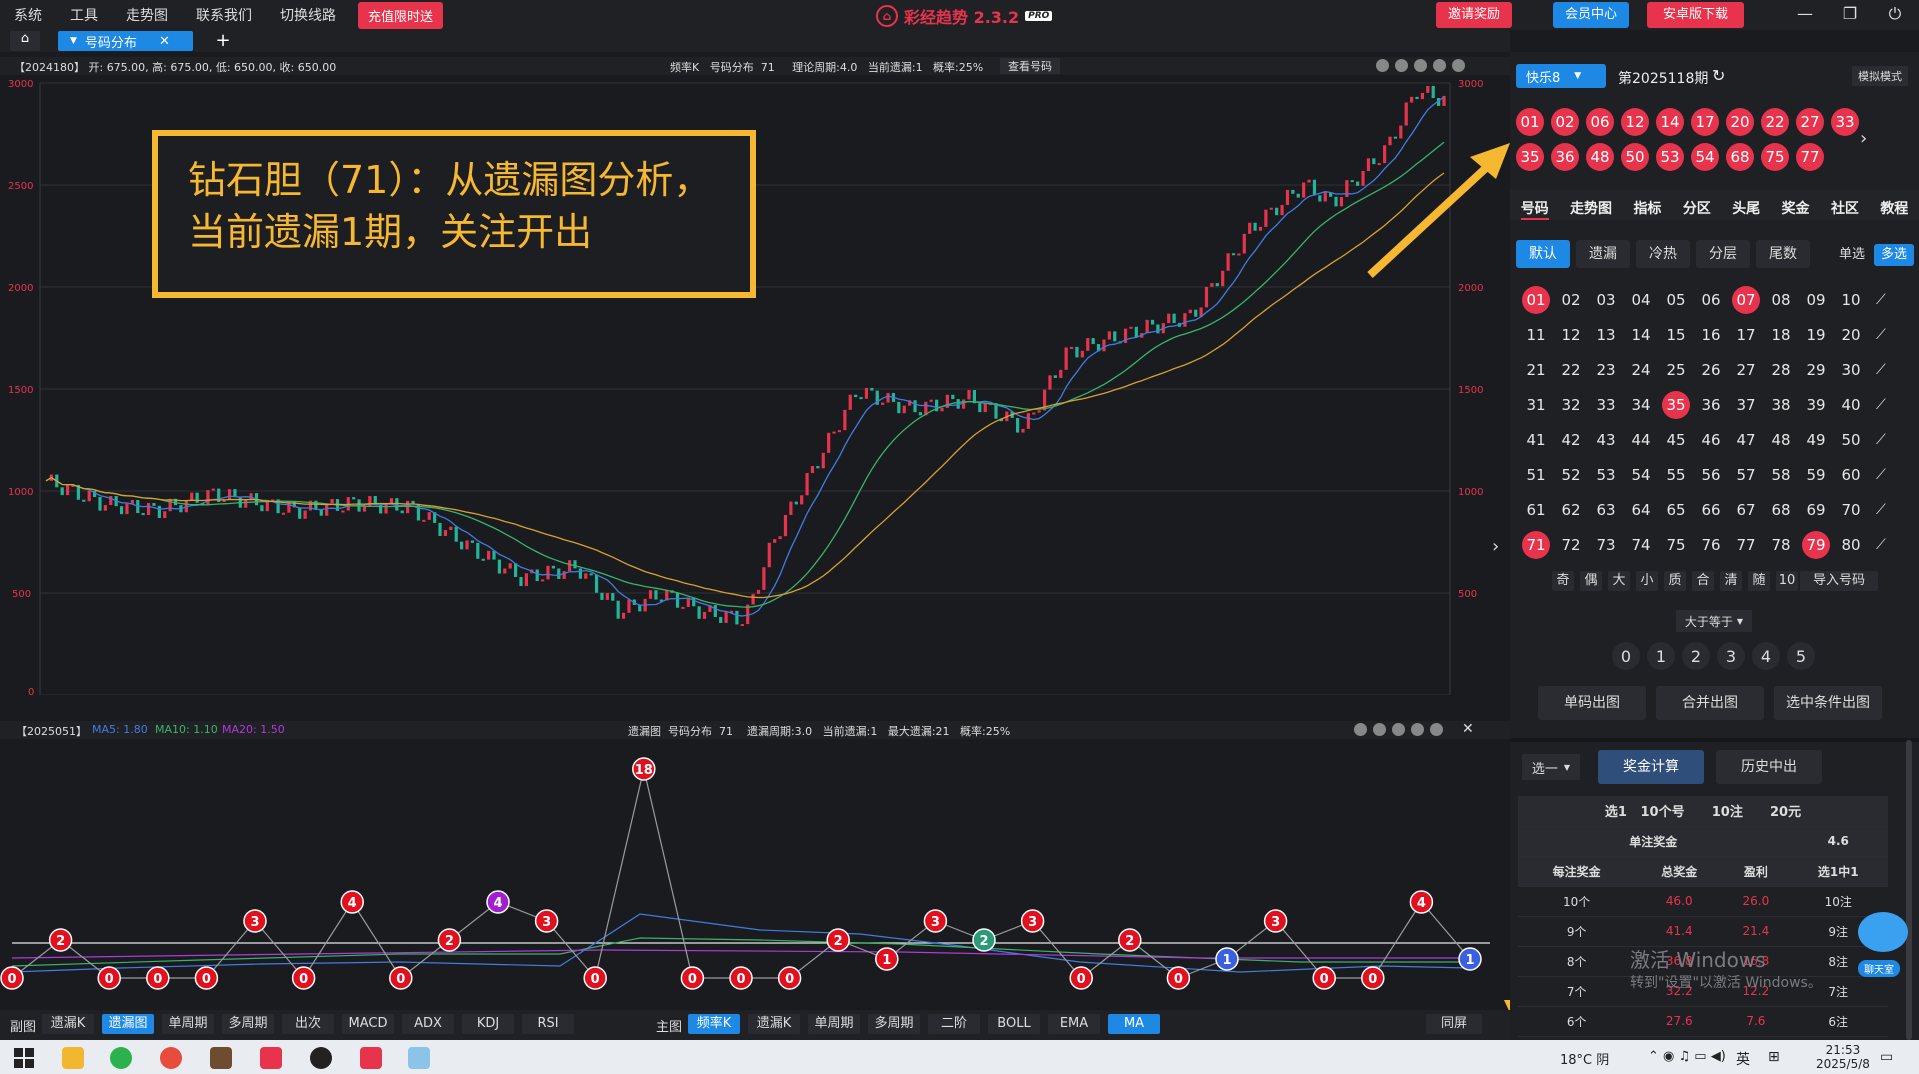 The image size is (1919, 1074). What do you see at coordinates (1626, 656) in the screenshot?
I see `count-button: 0` at bounding box center [1626, 656].